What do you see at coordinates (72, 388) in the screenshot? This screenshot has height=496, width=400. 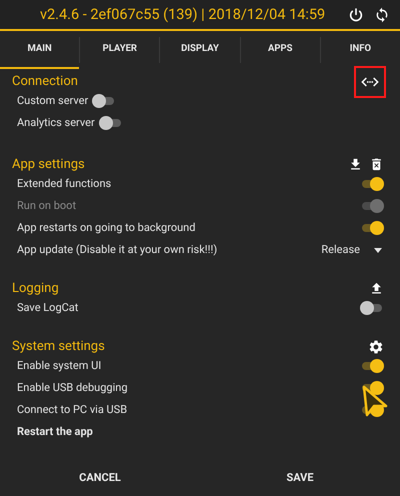 I see `setting-label: Enable USB debugging` at bounding box center [72, 388].